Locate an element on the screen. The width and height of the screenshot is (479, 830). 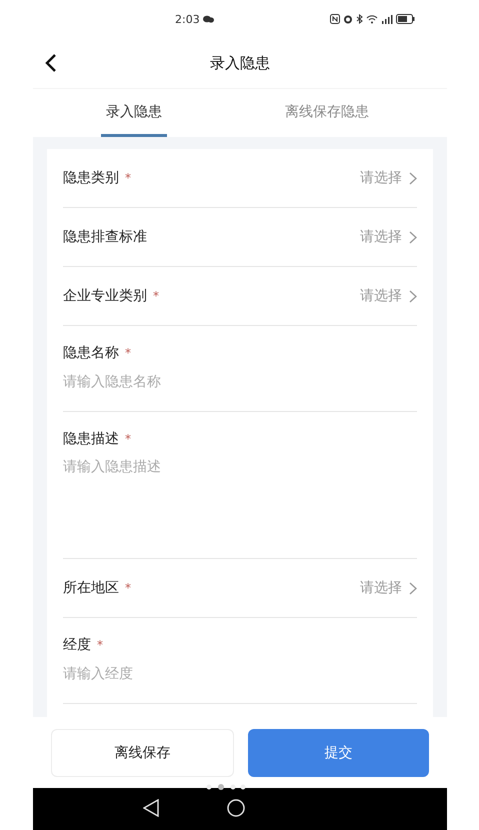
status-time: 2:03 is located at coordinates (187, 19).